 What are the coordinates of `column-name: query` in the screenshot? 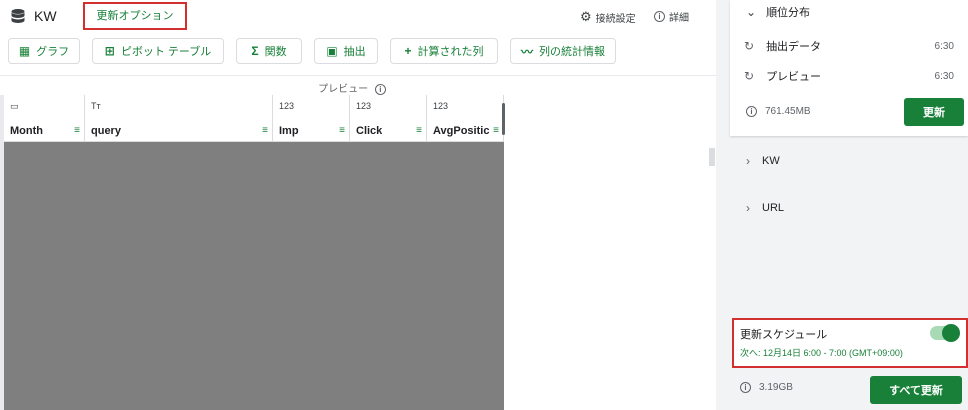 It's located at (106, 131).